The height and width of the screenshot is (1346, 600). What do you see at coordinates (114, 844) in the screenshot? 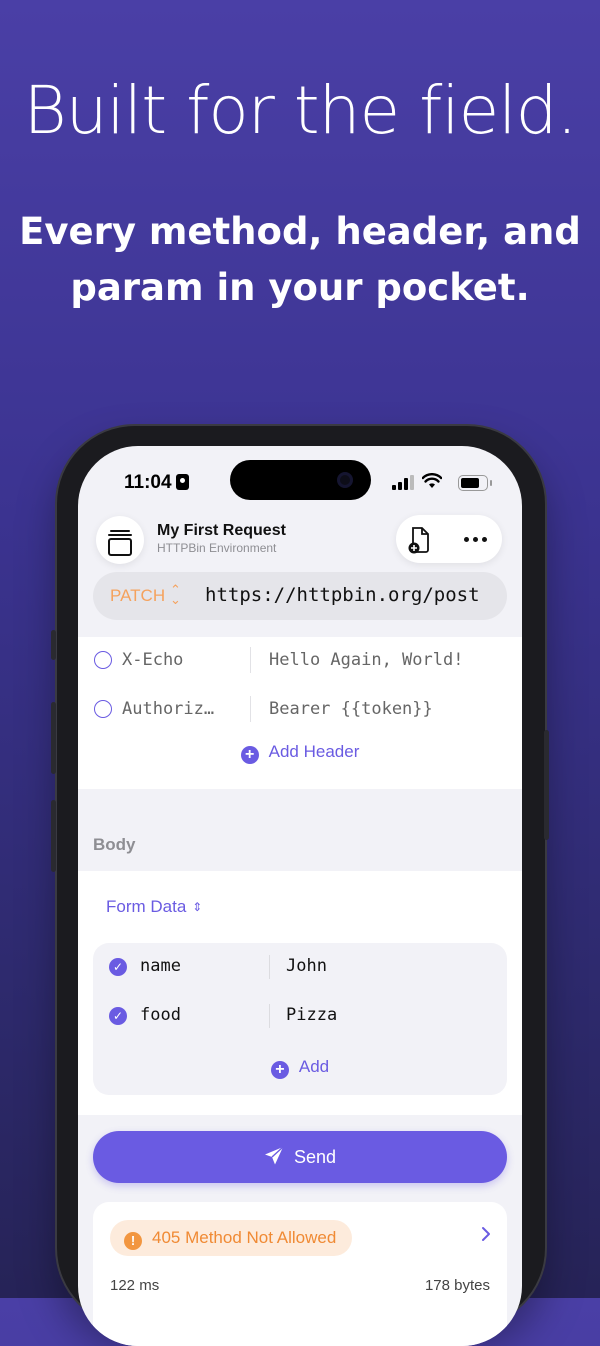
I see `body-section-label: Body` at bounding box center [114, 844].